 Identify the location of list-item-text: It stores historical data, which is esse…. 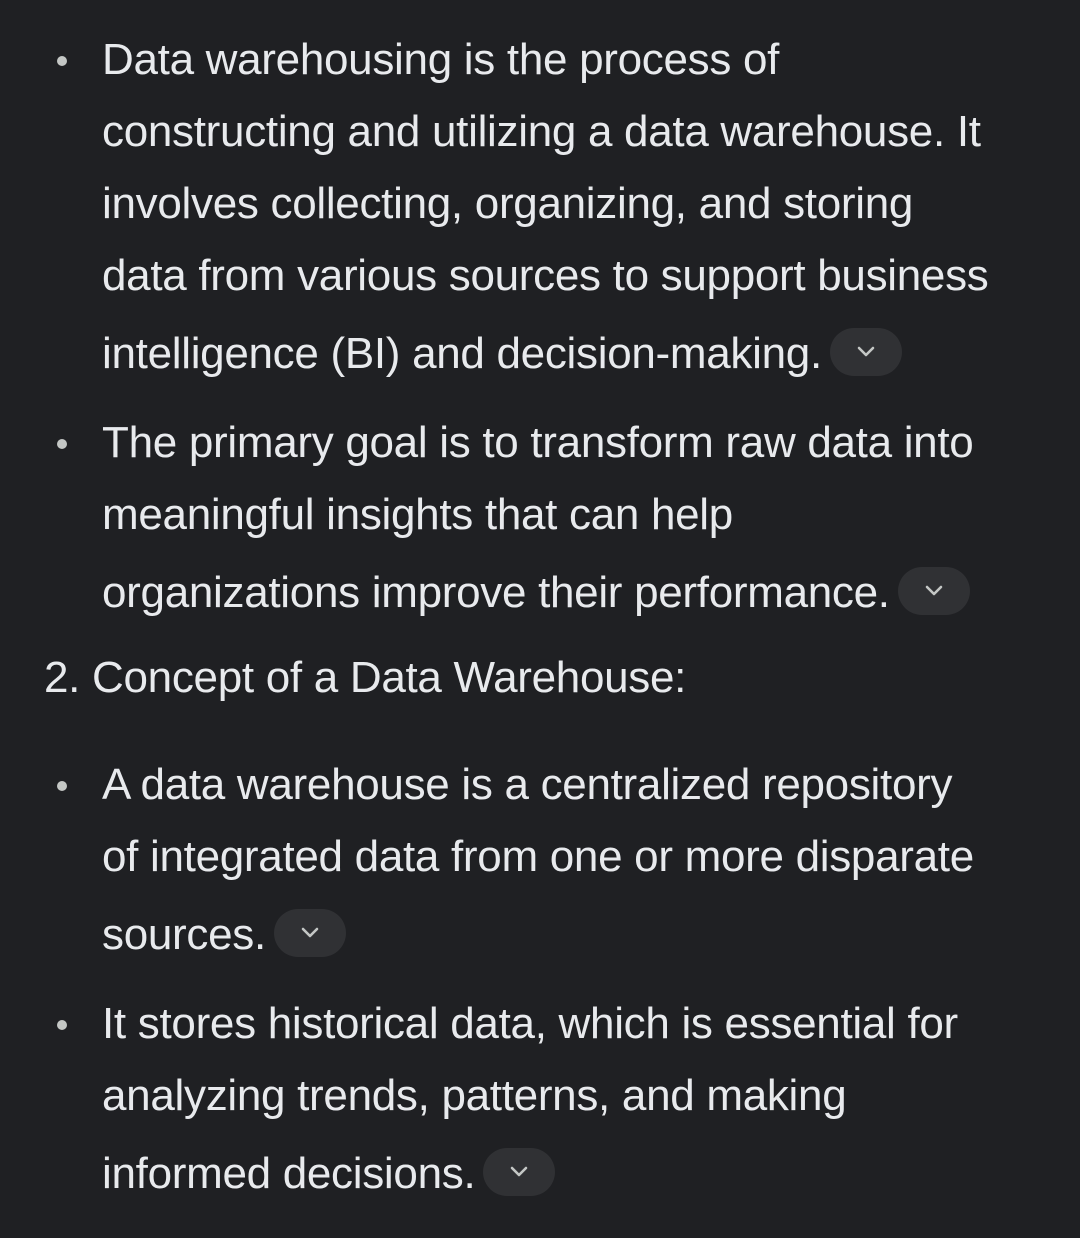
(530, 1023).